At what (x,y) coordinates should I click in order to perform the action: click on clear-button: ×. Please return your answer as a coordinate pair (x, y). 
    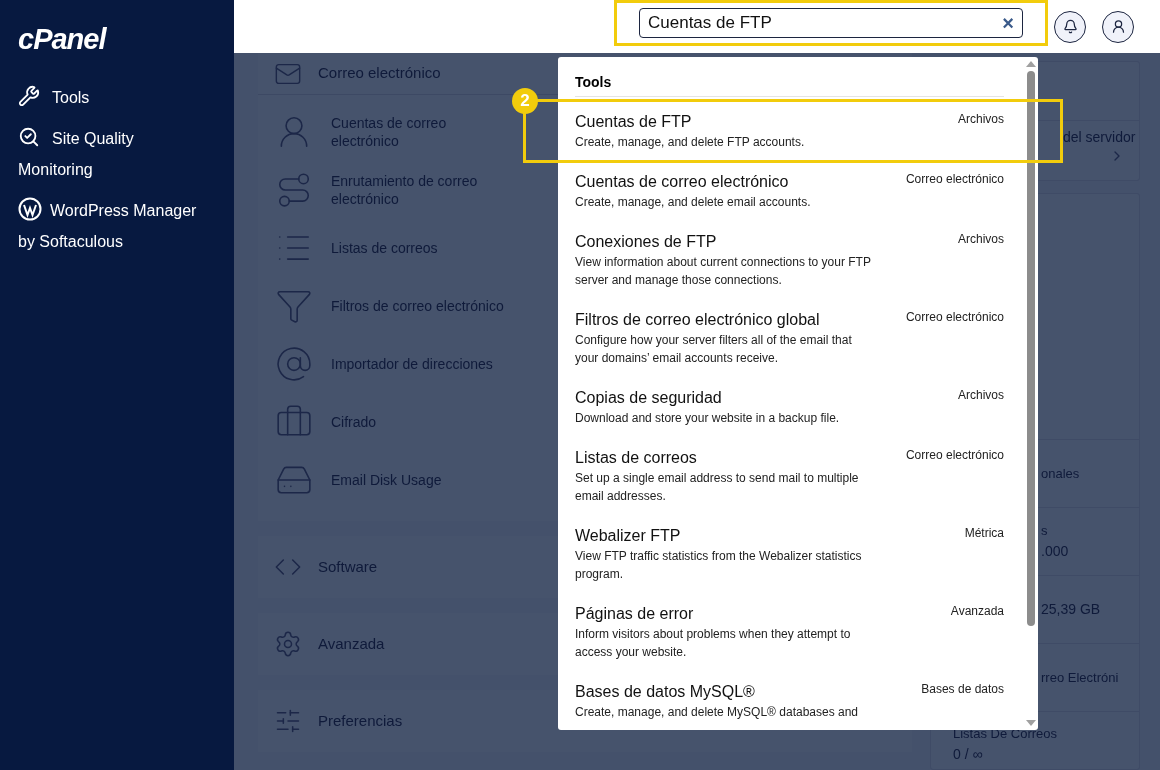
    Looking at the image, I should click on (1008, 23).